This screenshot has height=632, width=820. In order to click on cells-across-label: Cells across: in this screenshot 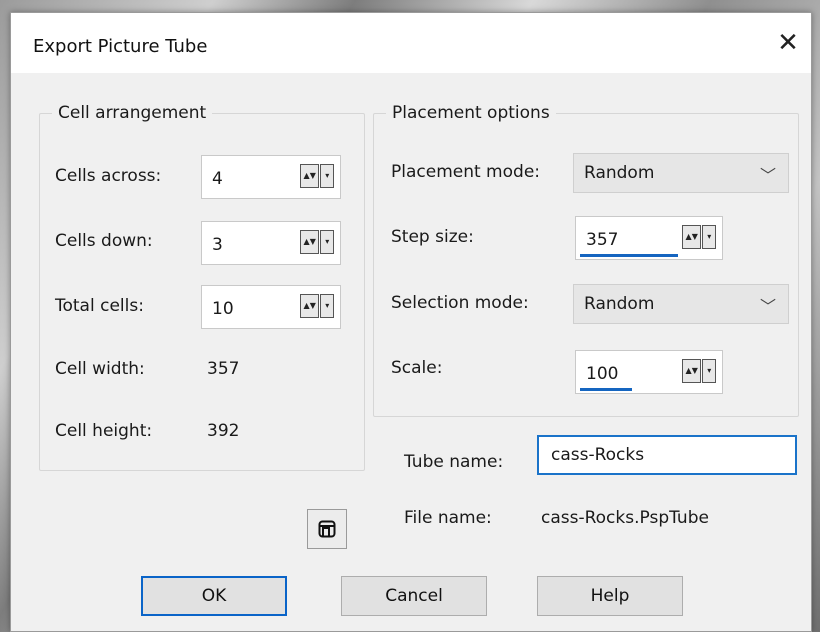, I will do `click(108, 176)`.